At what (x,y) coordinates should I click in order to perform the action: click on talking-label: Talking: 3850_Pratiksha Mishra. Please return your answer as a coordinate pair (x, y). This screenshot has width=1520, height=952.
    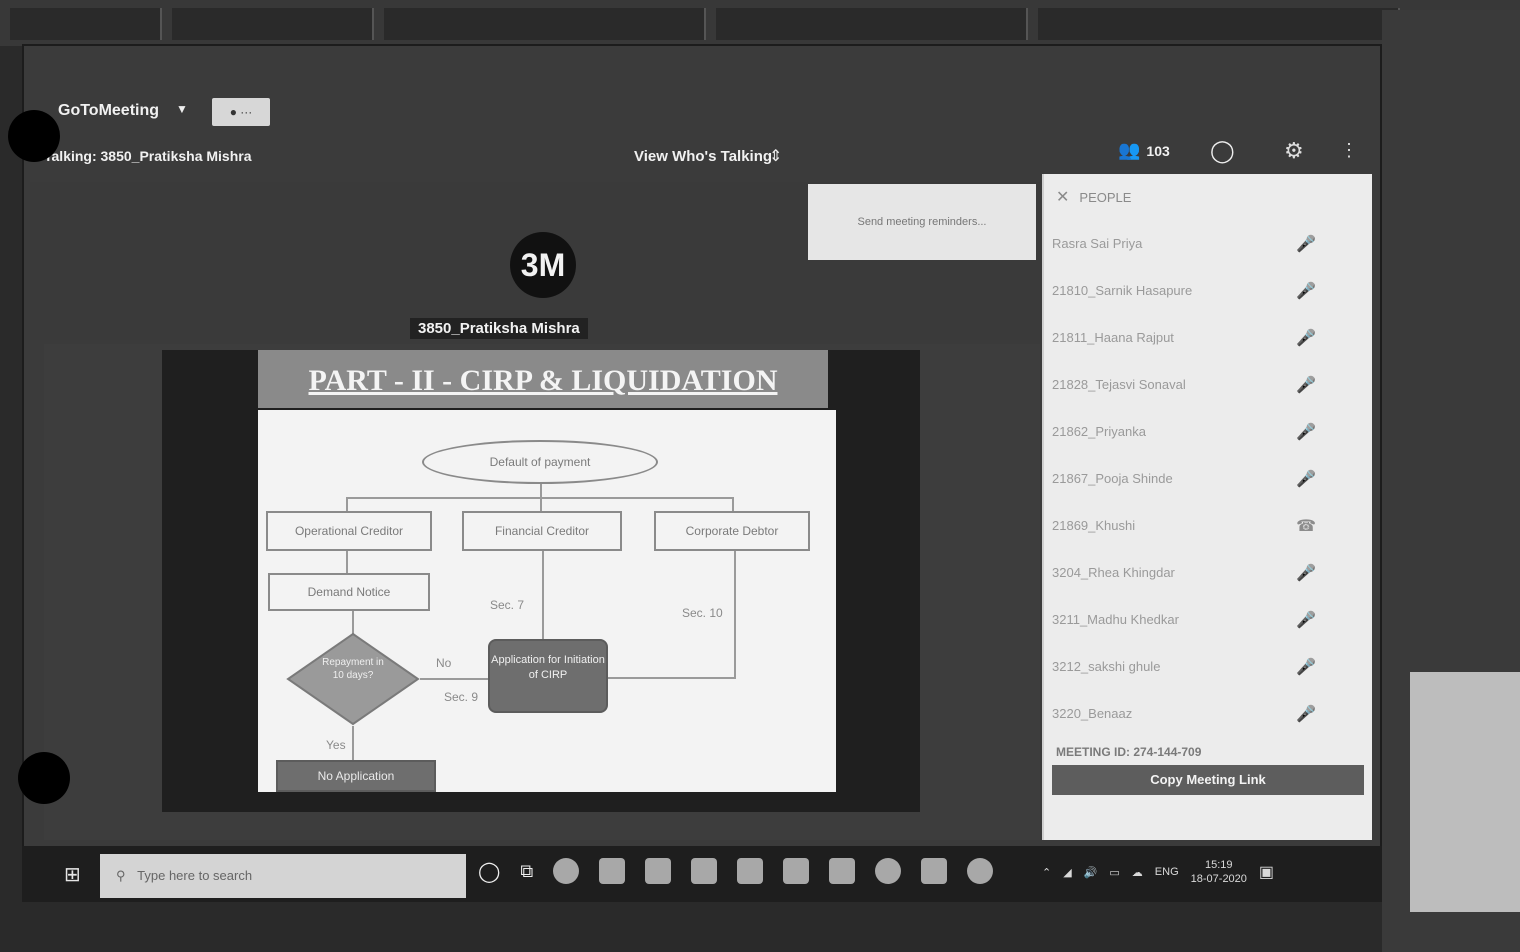
    Looking at the image, I should click on (148, 156).